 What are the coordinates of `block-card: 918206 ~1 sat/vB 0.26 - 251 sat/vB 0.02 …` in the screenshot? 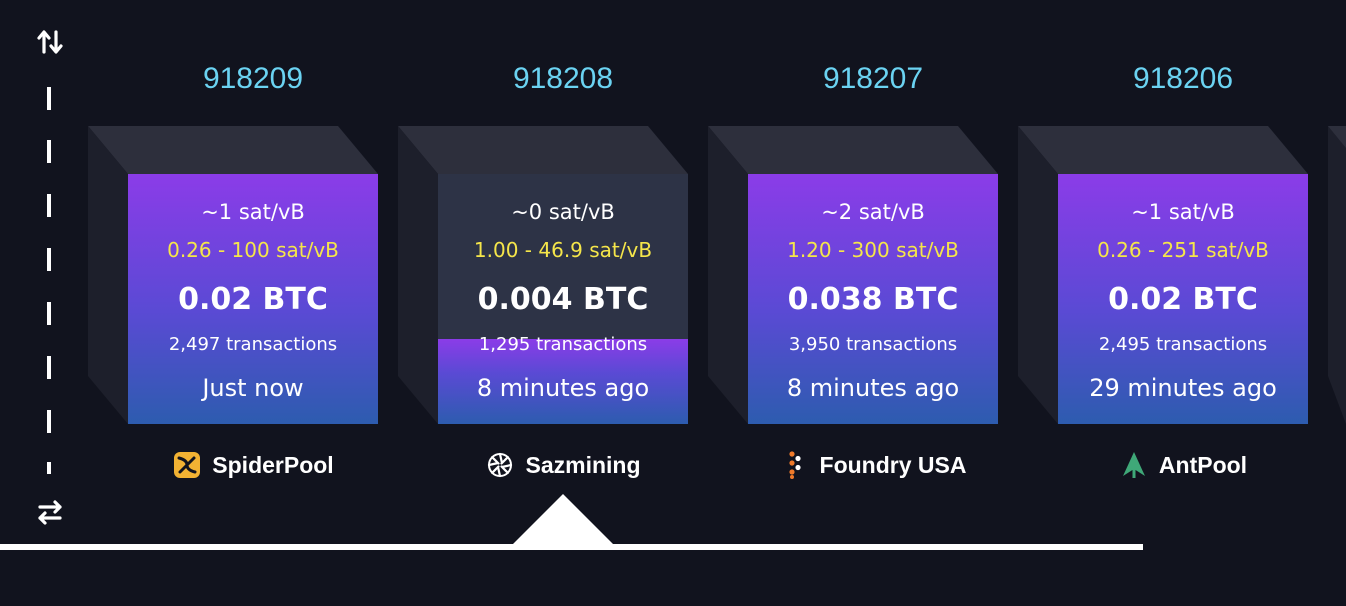 It's located at (1163, 270).